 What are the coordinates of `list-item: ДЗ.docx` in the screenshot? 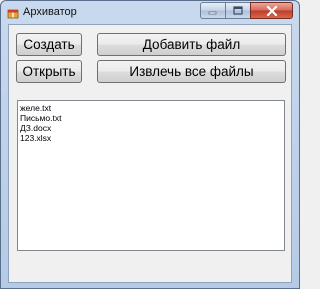 It's located at (151, 128).